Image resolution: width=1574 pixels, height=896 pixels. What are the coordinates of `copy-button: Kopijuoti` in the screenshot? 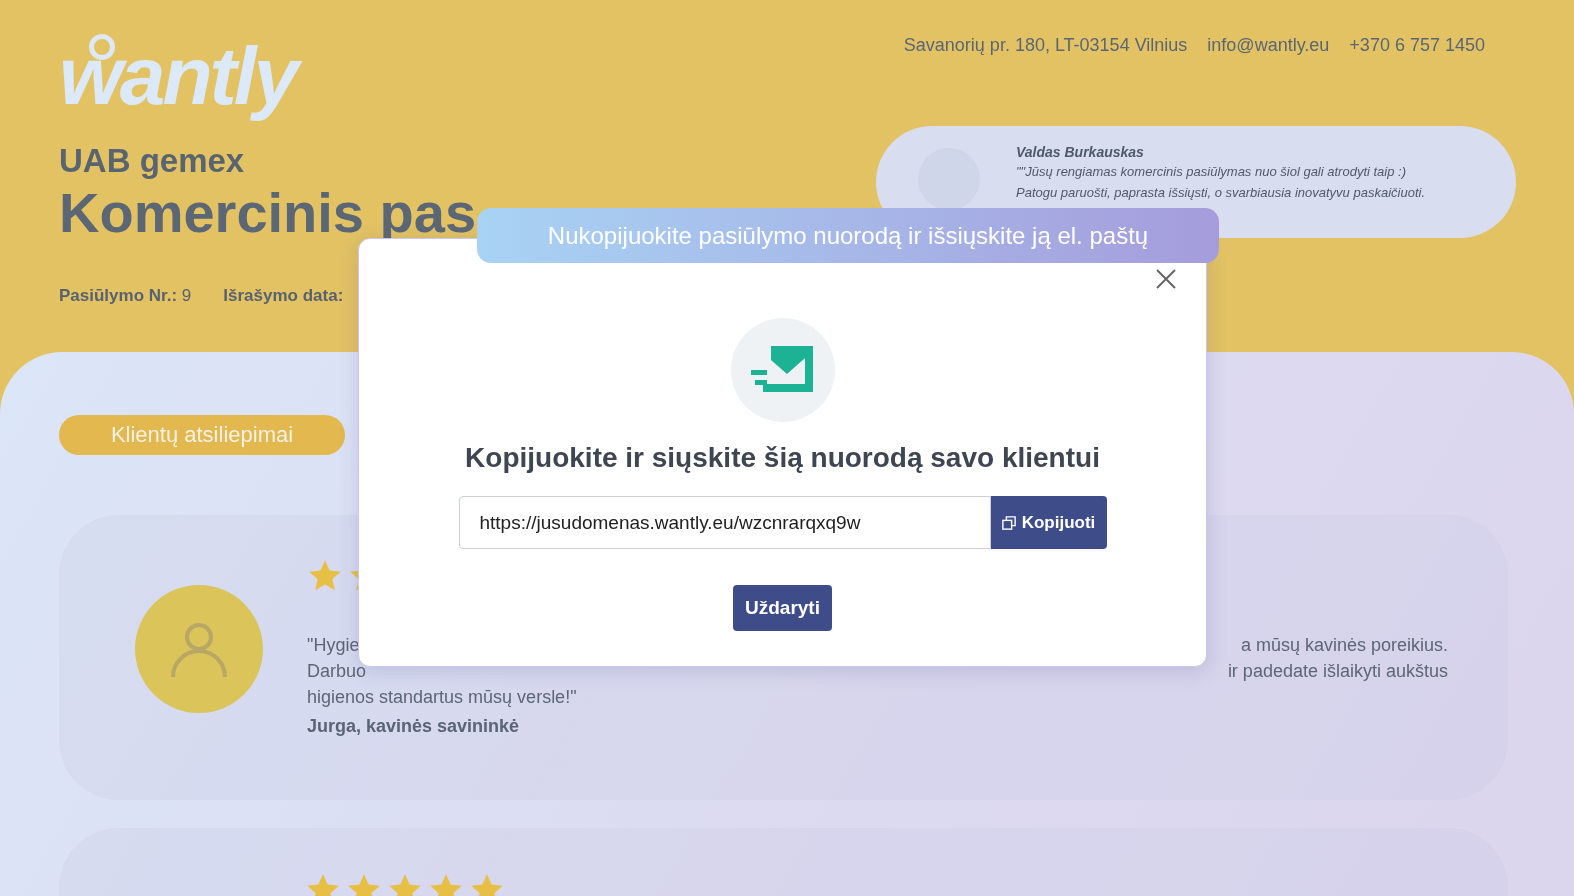 It's located at (1048, 522).